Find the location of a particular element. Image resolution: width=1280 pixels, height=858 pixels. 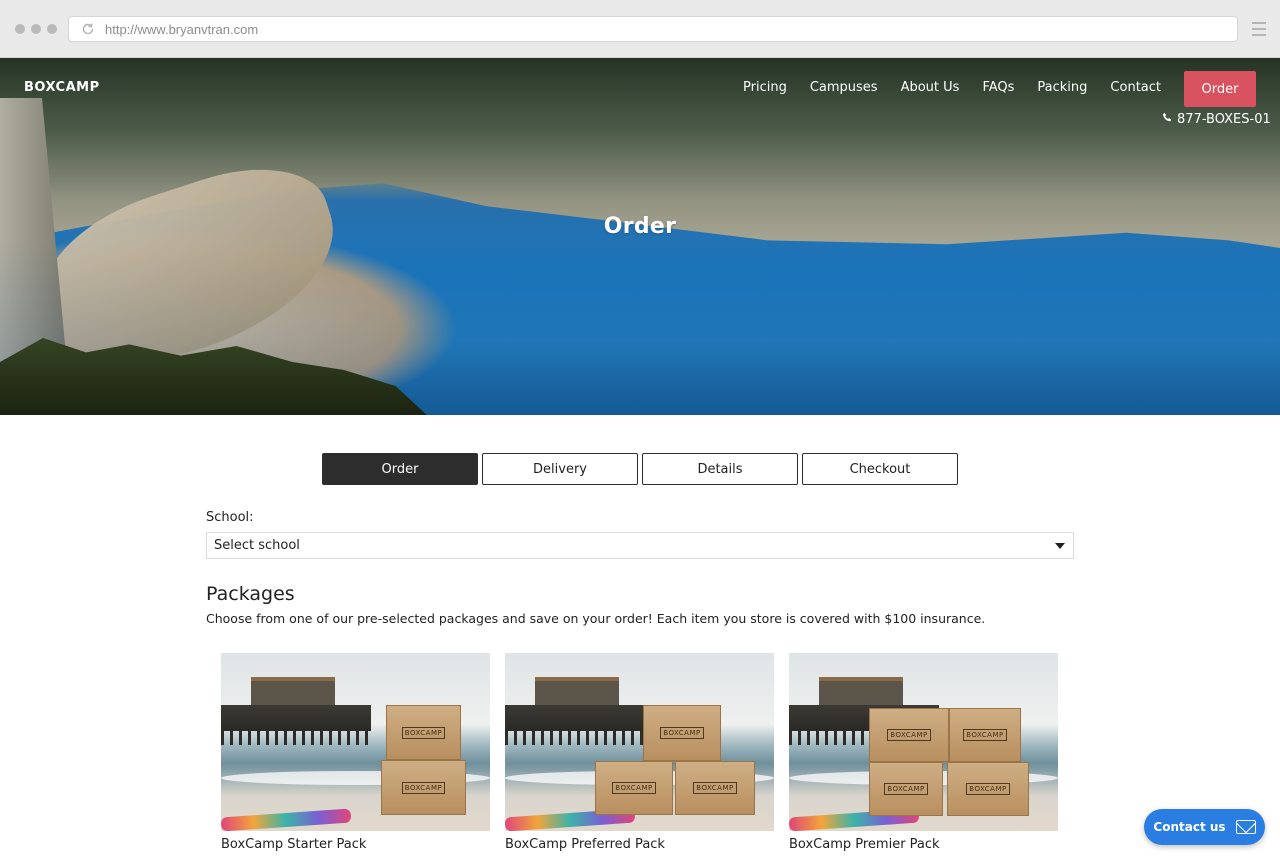

mail-icon is located at coordinates (1245, 827).